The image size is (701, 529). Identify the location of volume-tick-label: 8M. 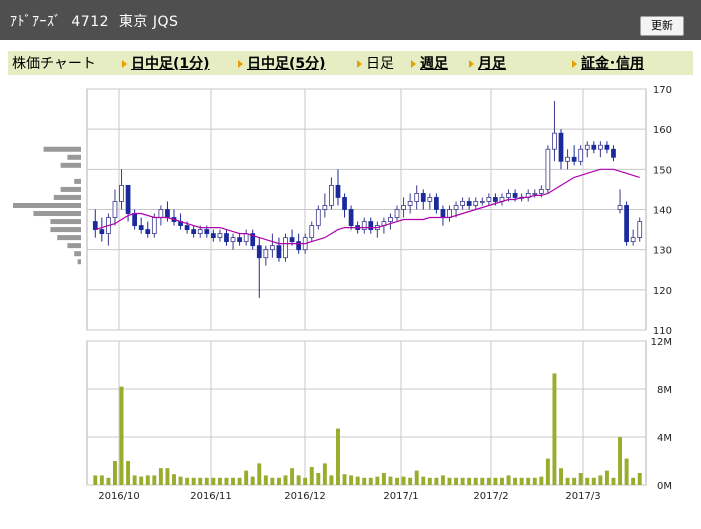
(664, 390).